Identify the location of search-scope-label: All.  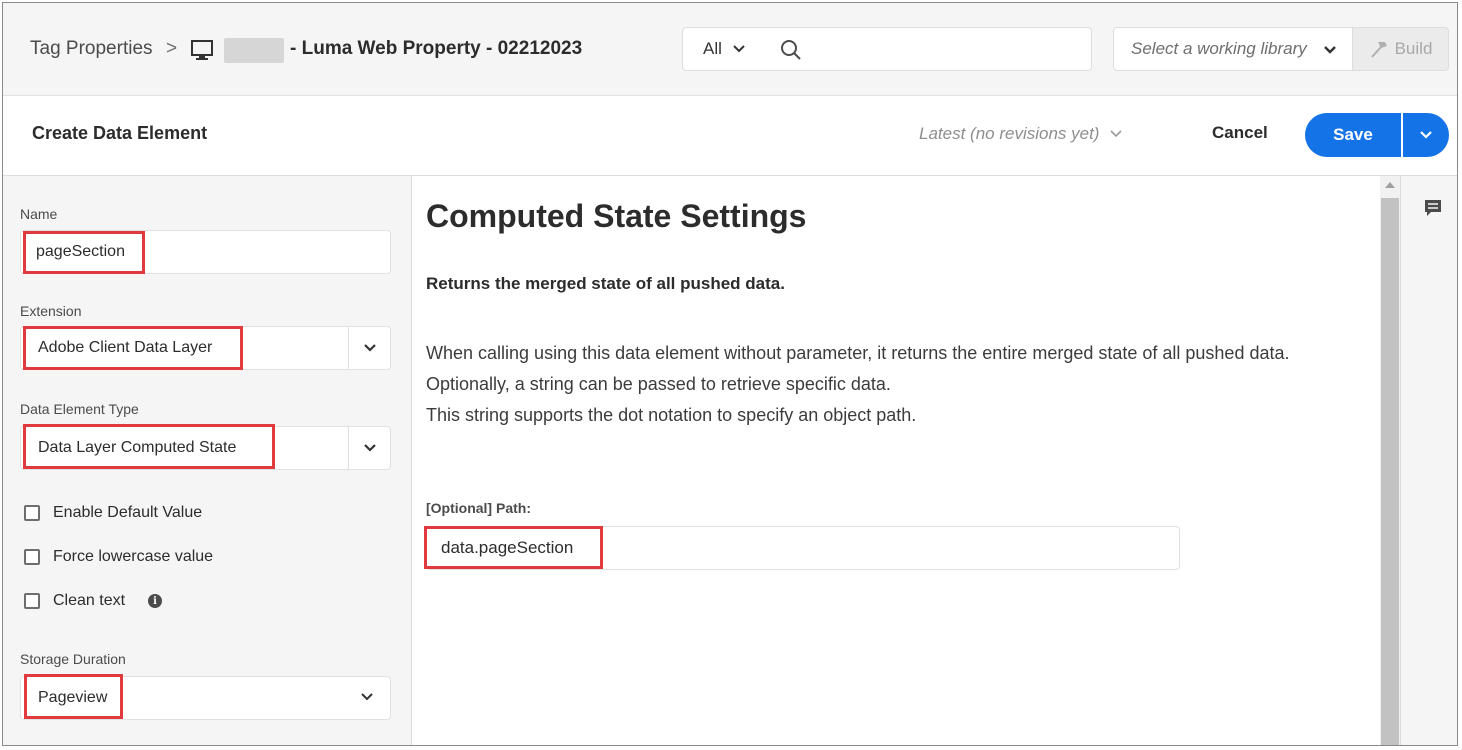
(712, 48).